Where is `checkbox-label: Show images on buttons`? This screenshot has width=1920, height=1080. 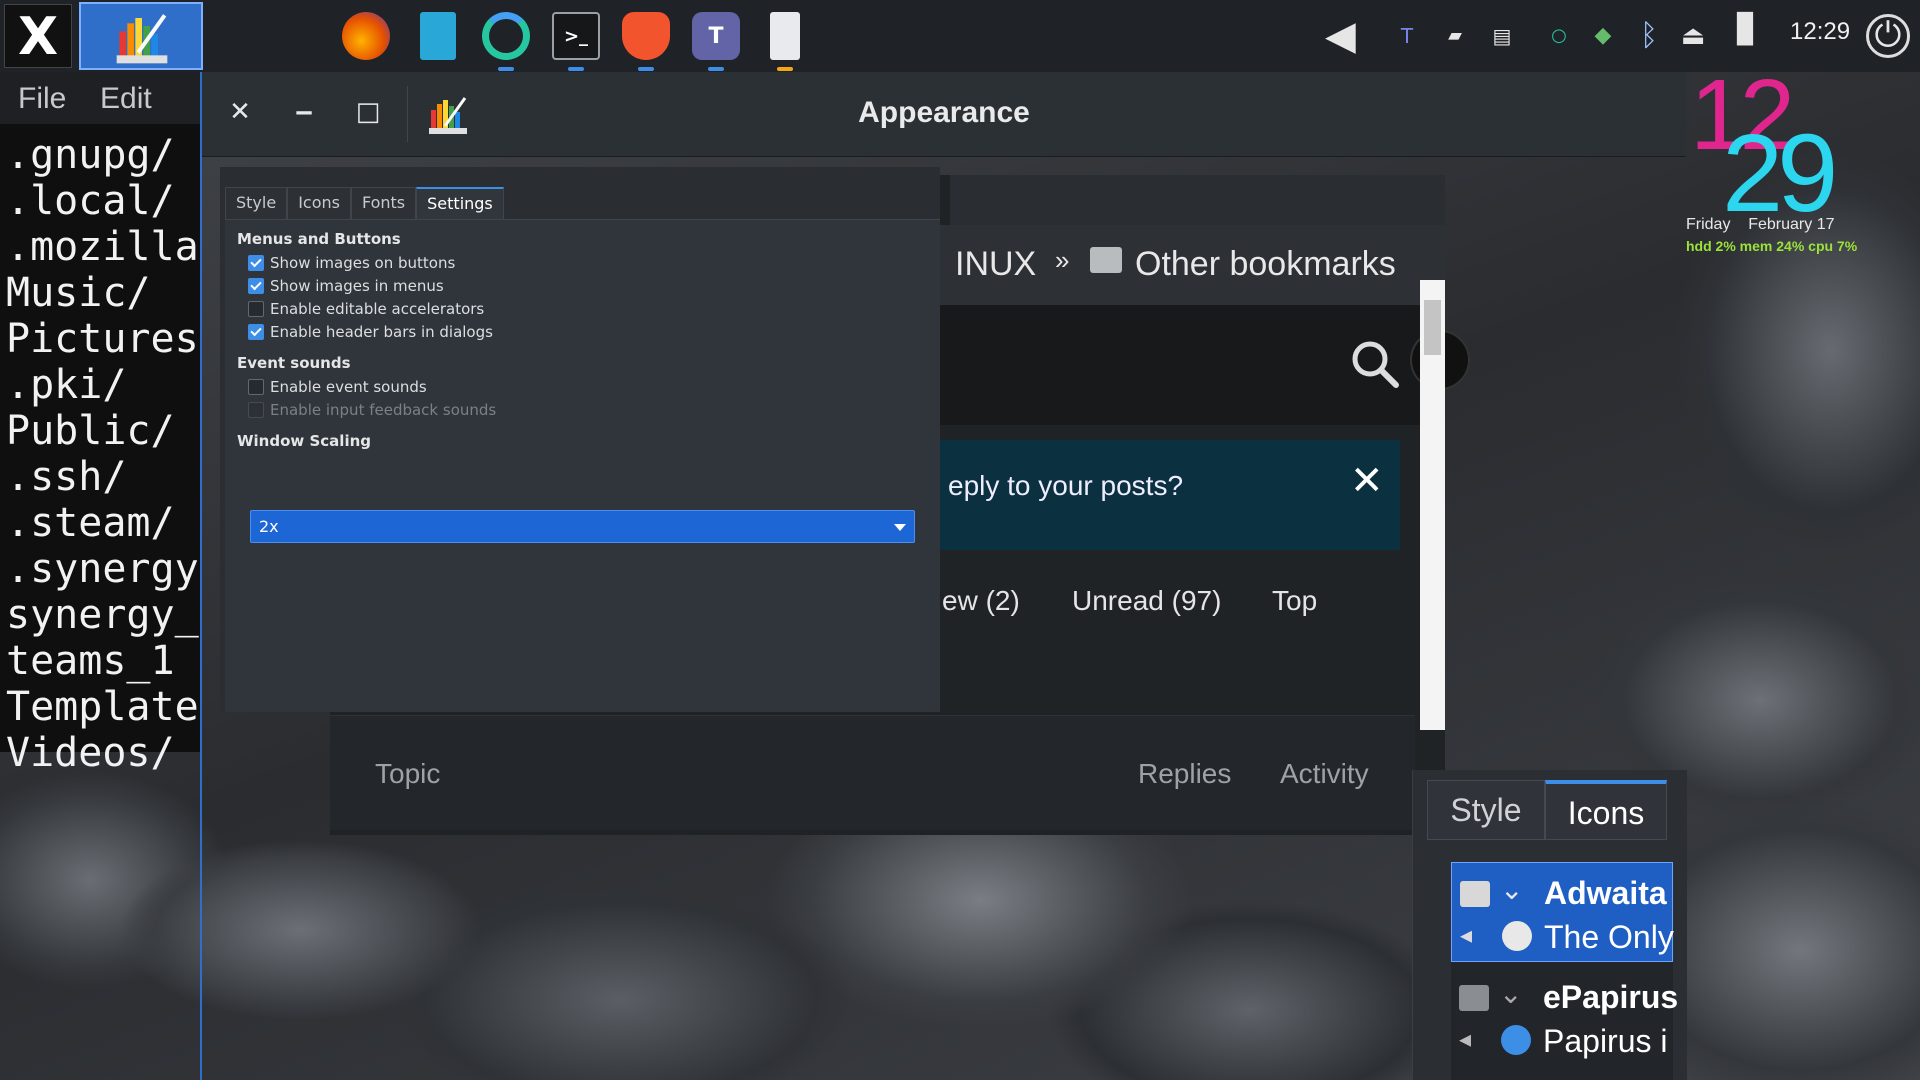
checkbox-label: Show images on buttons is located at coordinates (363, 263).